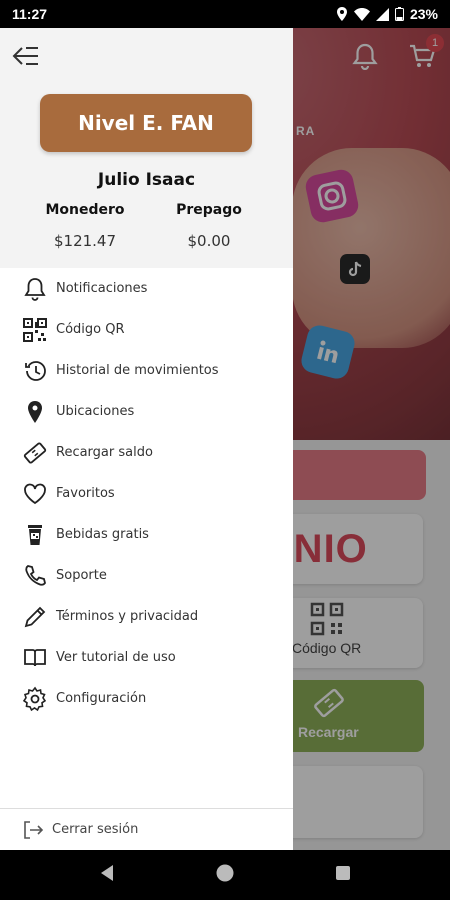 The image size is (450, 900). I want to click on monedero-balance: Monedero $121.47, so click(85, 226).